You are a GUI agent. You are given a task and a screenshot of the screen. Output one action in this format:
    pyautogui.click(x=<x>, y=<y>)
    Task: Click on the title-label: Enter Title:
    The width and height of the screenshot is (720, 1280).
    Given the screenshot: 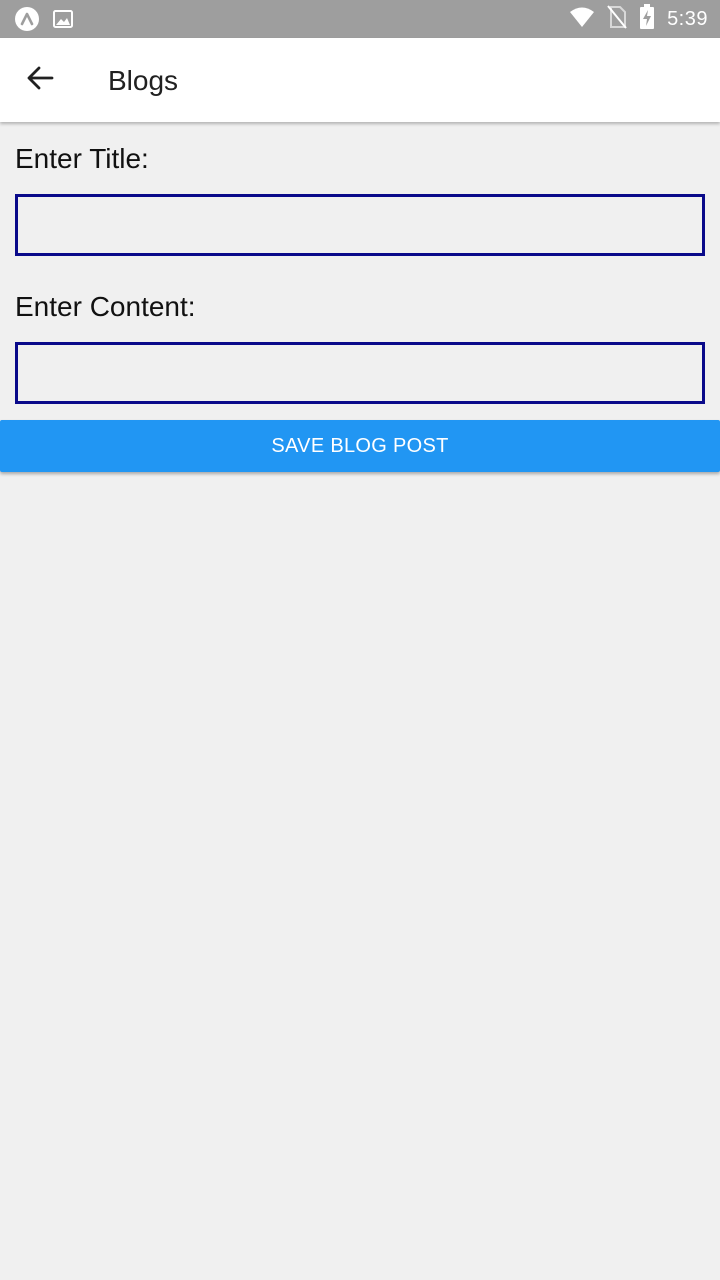 What is the action you would take?
    pyautogui.click(x=82, y=158)
    